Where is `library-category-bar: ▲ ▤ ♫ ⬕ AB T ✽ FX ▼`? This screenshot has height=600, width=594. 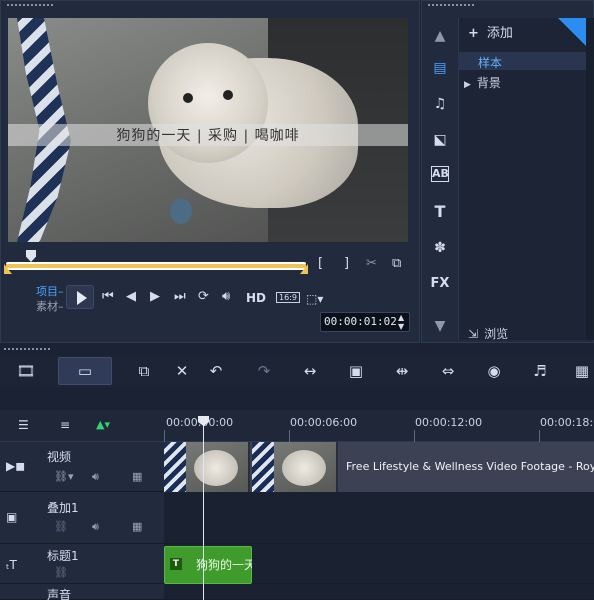
library-category-bar: ▲ ▤ ♫ ⬕ AB T ✽ FX ▼ is located at coordinates (439, 180).